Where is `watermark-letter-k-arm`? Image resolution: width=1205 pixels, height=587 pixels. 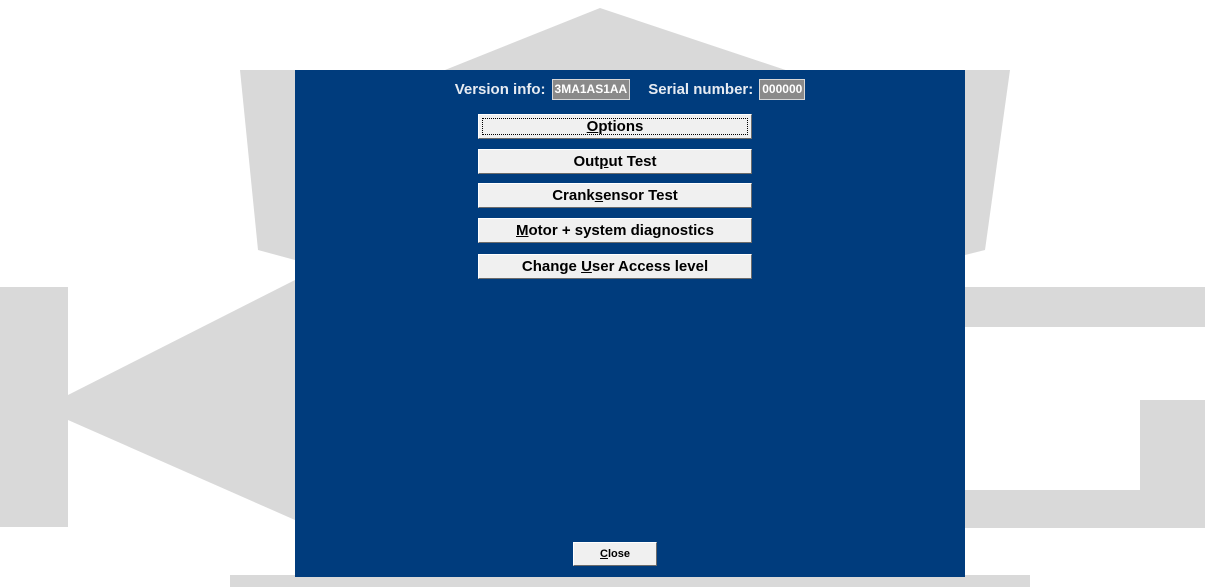 watermark-letter-k-arm is located at coordinates (181, 400).